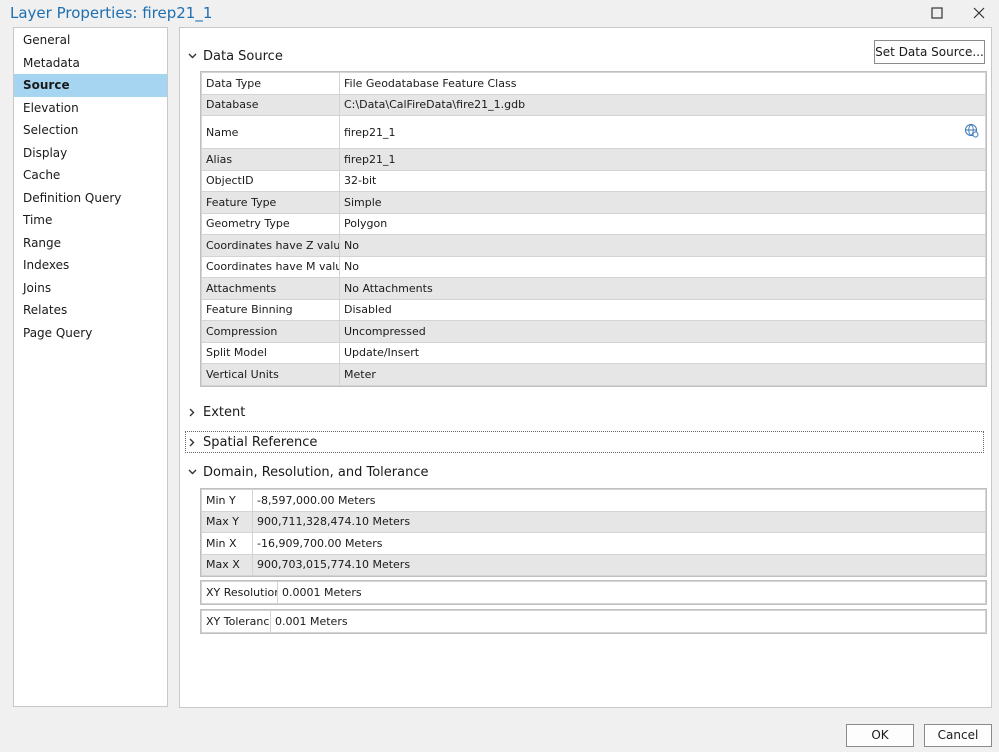 The width and height of the screenshot is (999, 752). I want to click on table-row: Max Y 900,711,328,474.10 Meters, so click(593, 521).